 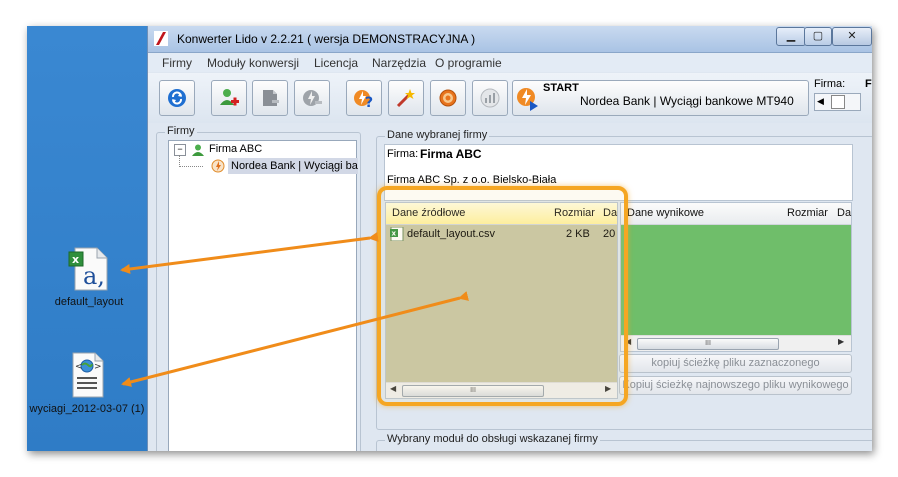 I want to click on wizard-icon, so click(x=405, y=98).